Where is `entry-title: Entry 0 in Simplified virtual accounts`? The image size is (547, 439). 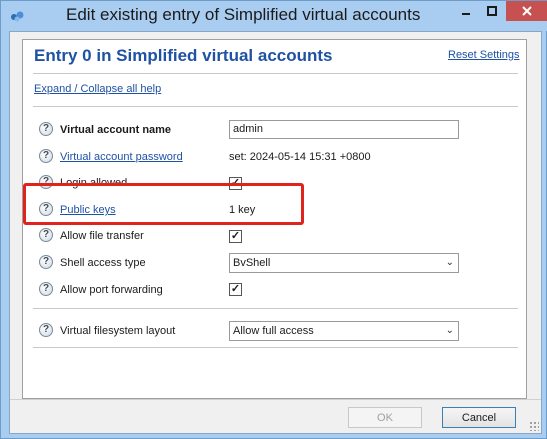 entry-title: Entry 0 in Simplified virtual accounts is located at coordinates (183, 55).